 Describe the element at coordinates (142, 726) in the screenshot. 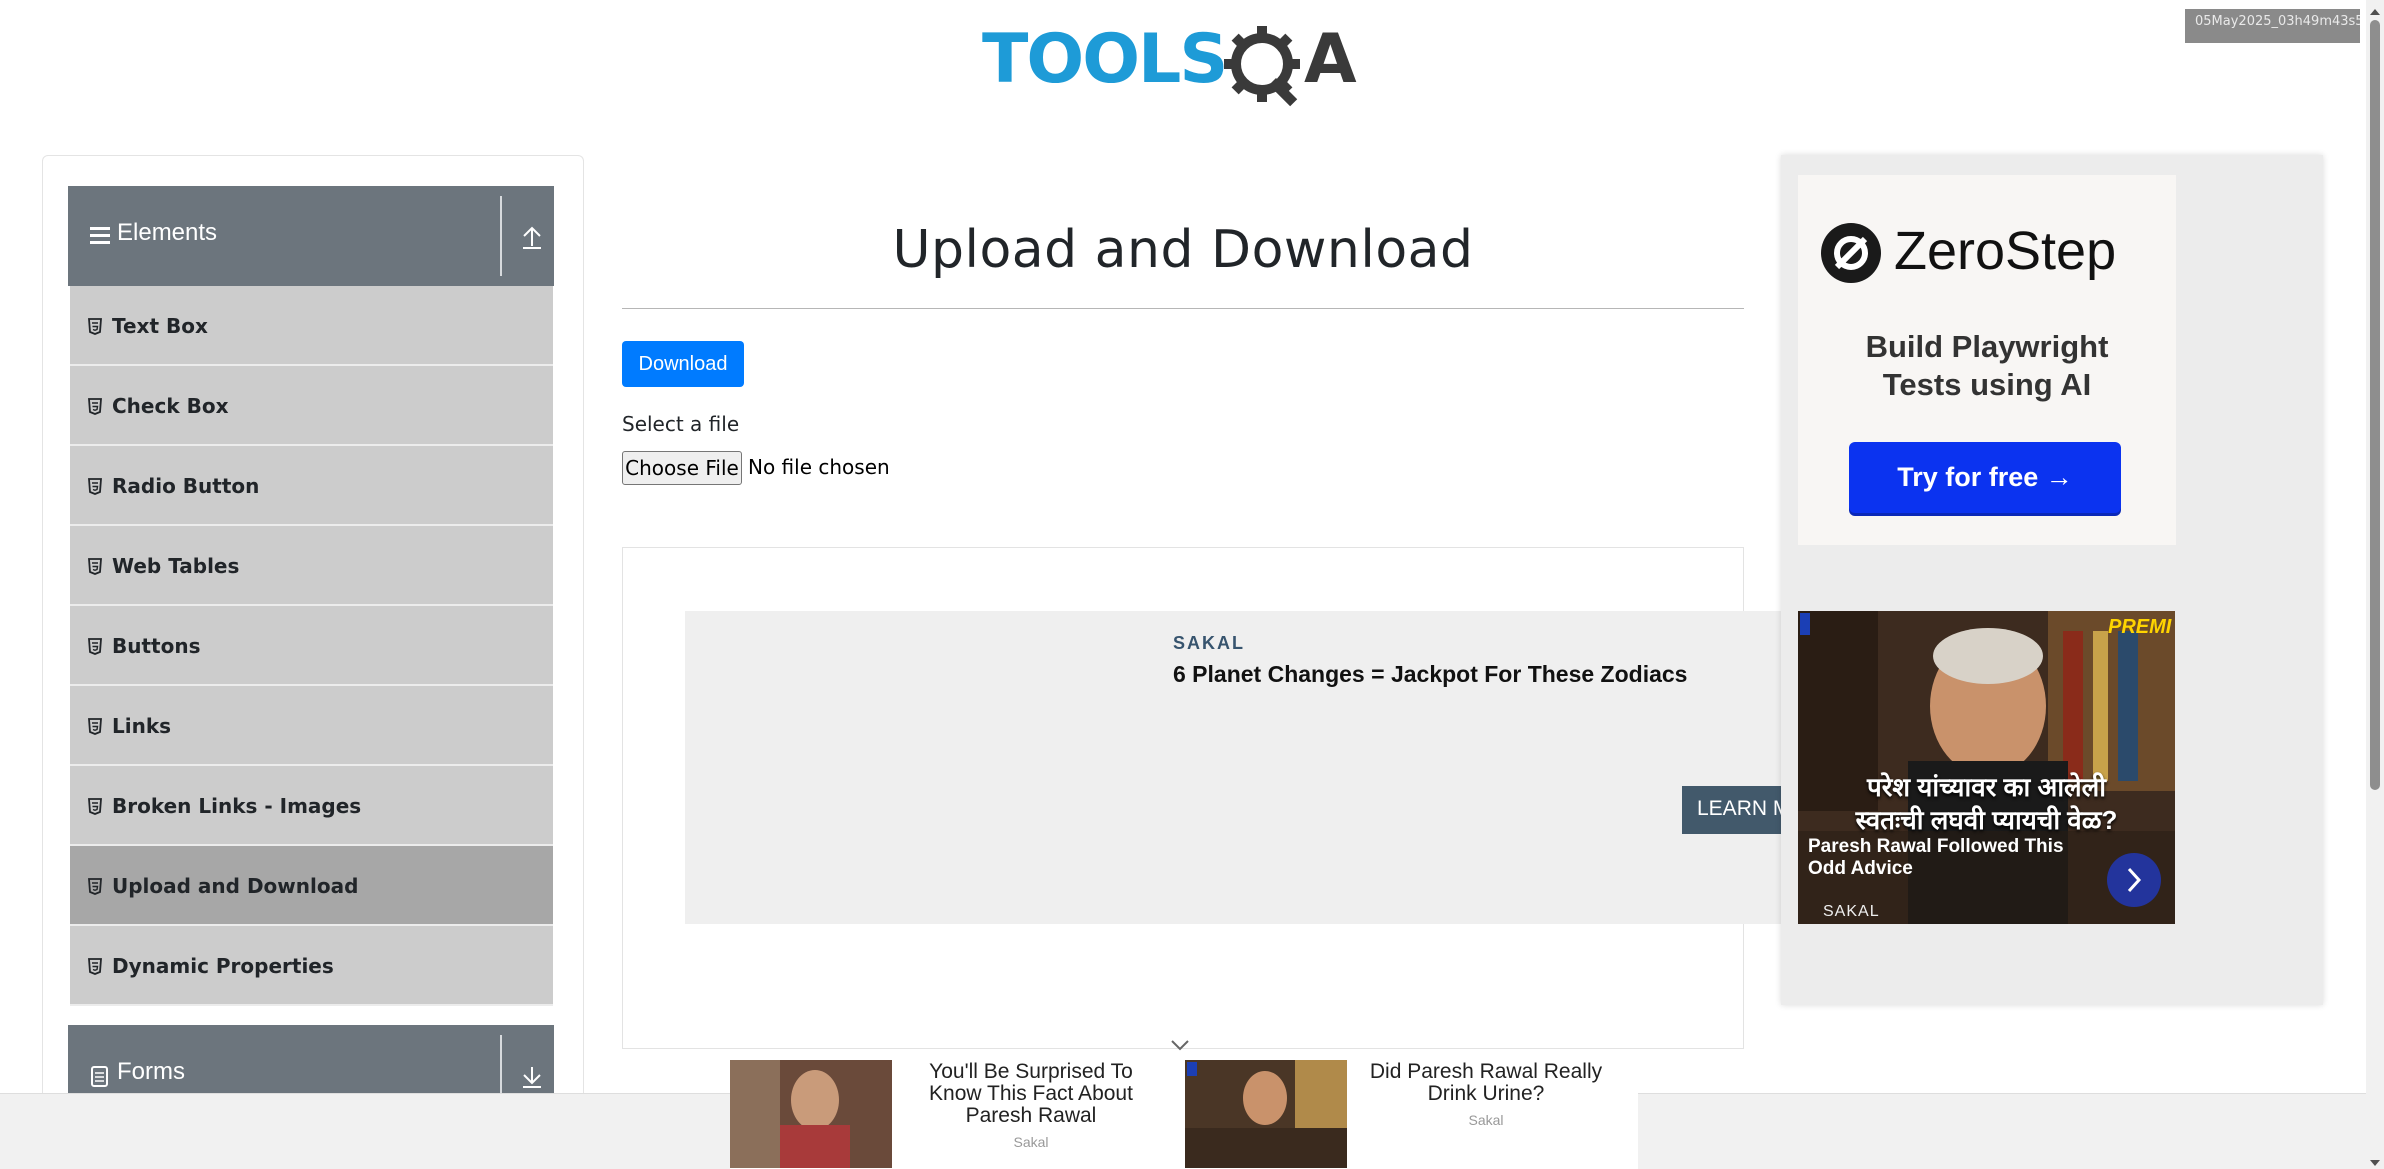

I see `menu-item-label: Links` at that location.